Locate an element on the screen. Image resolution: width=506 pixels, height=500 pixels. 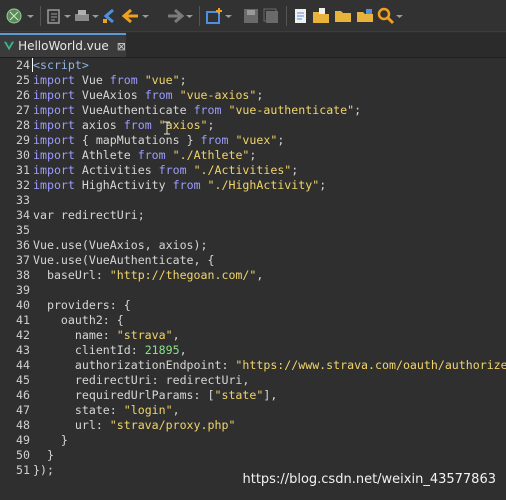
code-token: { mapMutations } is located at coordinates (137, 140).